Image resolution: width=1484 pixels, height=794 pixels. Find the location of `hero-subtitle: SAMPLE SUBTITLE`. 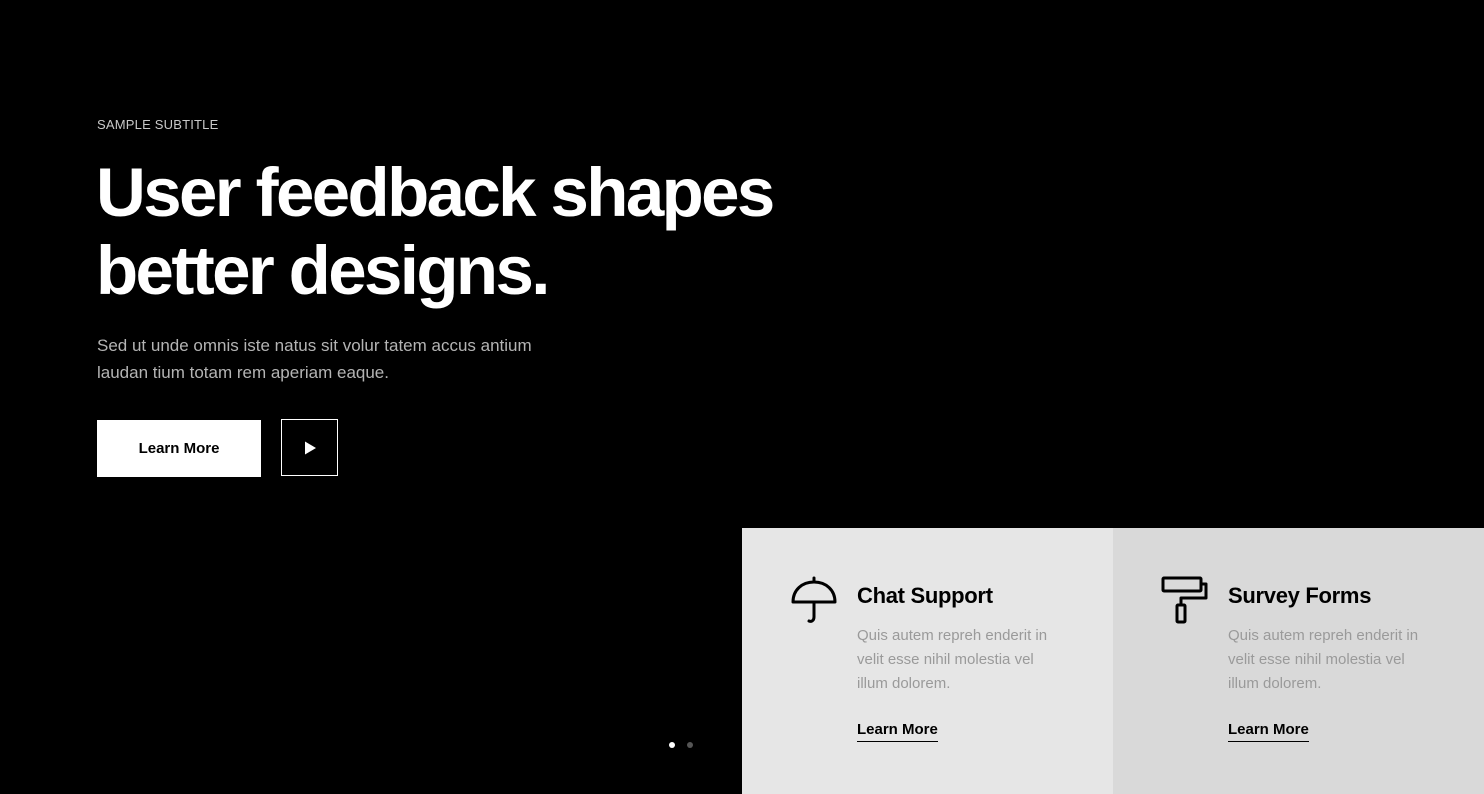

hero-subtitle: SAMPLE SUBTITLE is located at coordinates (158, 124).